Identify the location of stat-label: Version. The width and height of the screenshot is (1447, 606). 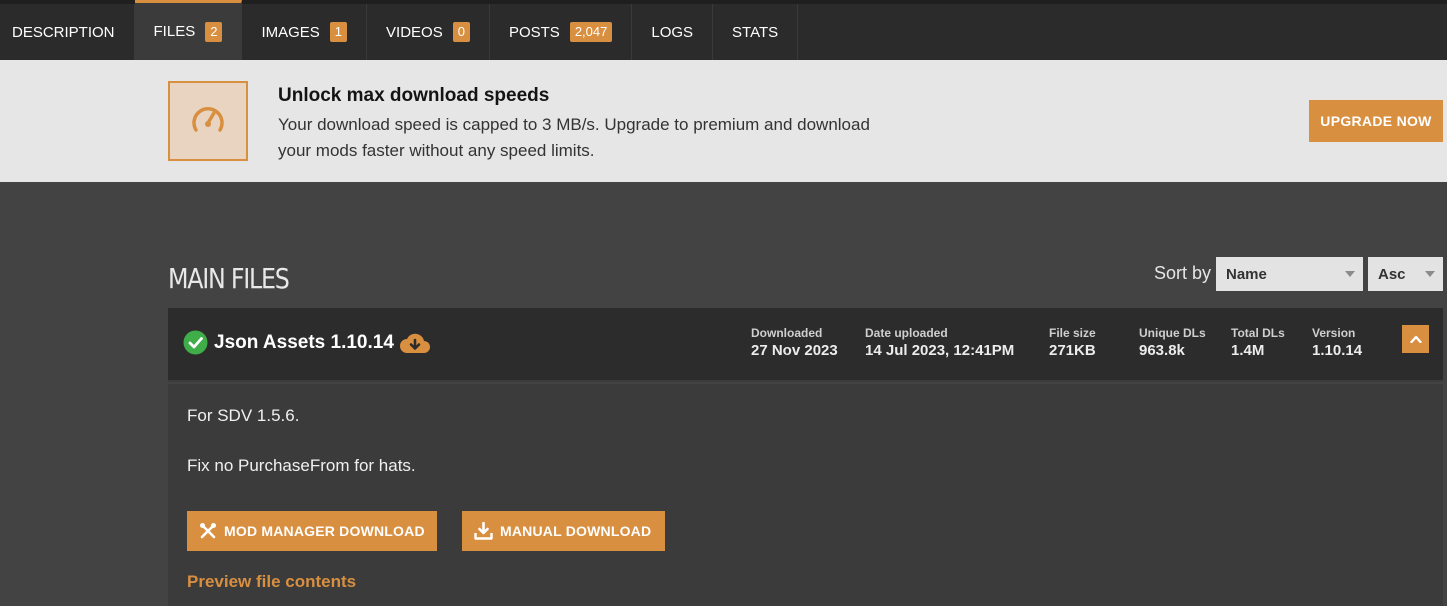
(1334, 333).